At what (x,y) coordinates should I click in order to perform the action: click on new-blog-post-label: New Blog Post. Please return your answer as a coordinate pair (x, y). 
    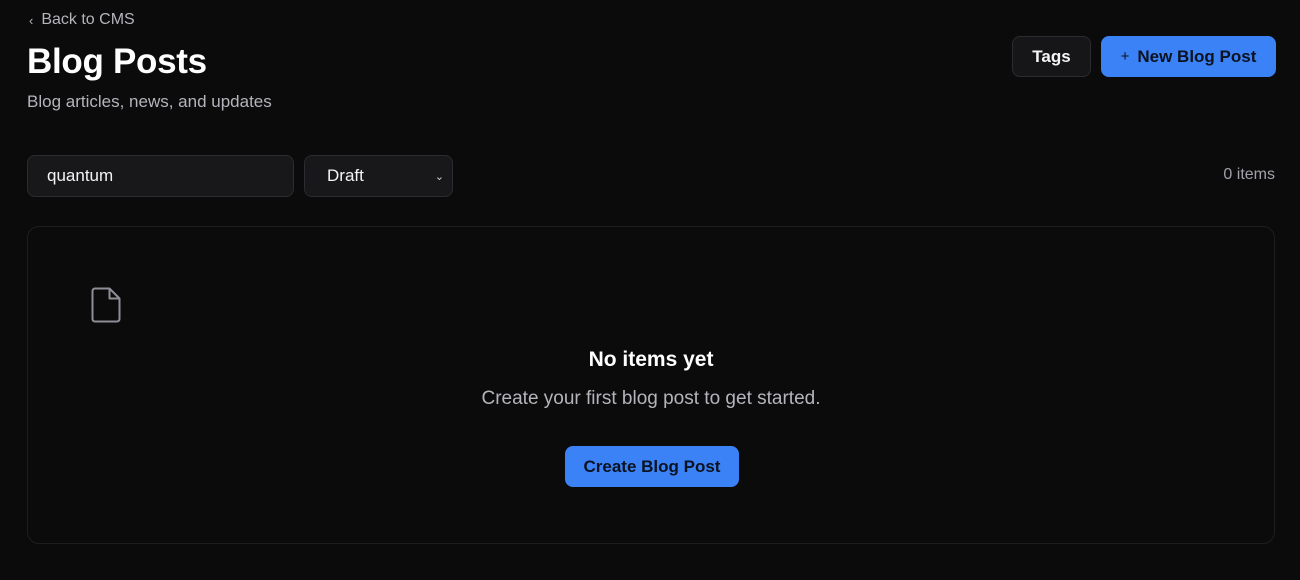
    Looking at the image, I should click on (1197, 56).